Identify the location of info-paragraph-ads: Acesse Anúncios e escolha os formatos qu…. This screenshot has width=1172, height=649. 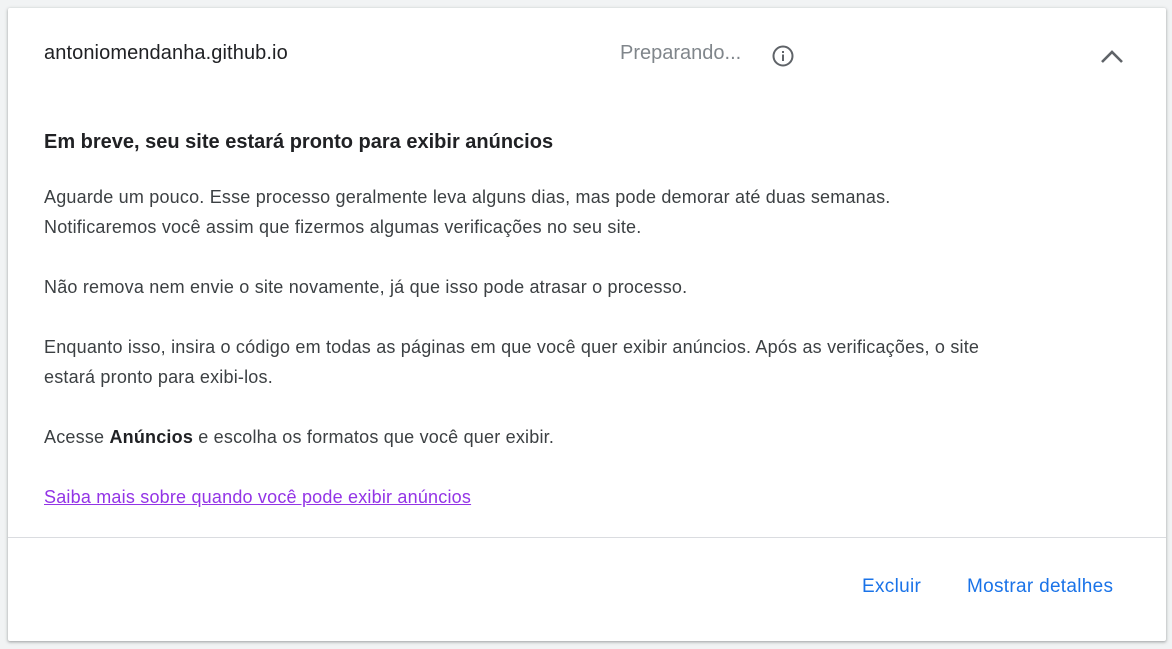
(514, 437).